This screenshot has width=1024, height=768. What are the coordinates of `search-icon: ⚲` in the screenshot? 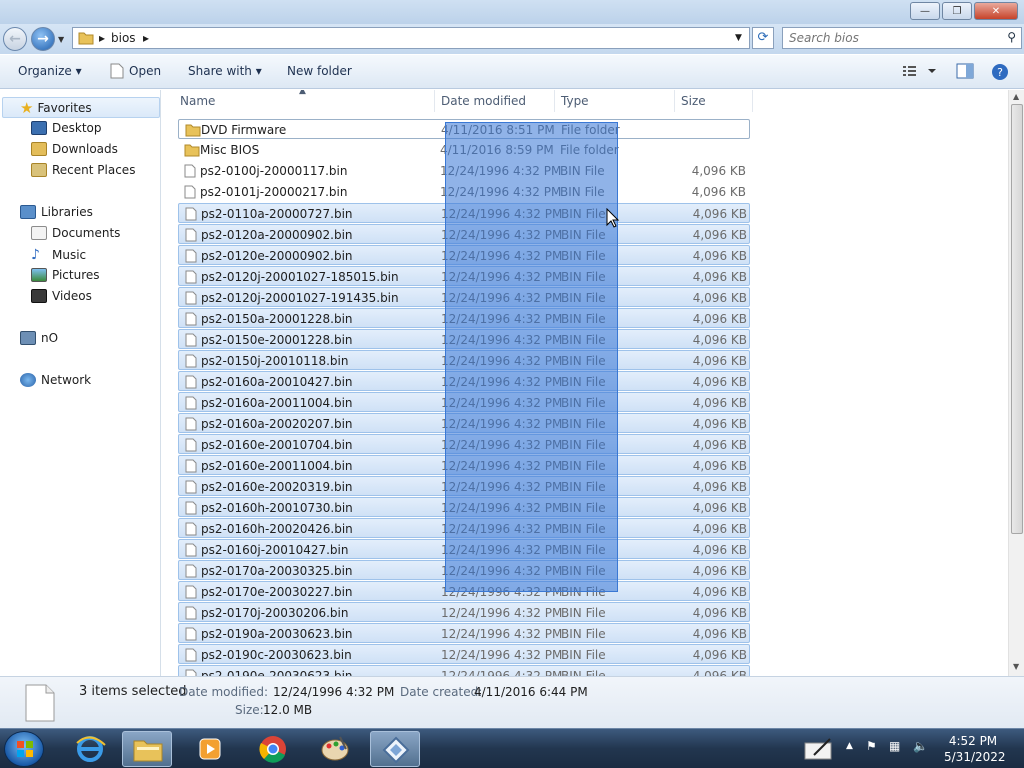 It's located at (1011, 37).